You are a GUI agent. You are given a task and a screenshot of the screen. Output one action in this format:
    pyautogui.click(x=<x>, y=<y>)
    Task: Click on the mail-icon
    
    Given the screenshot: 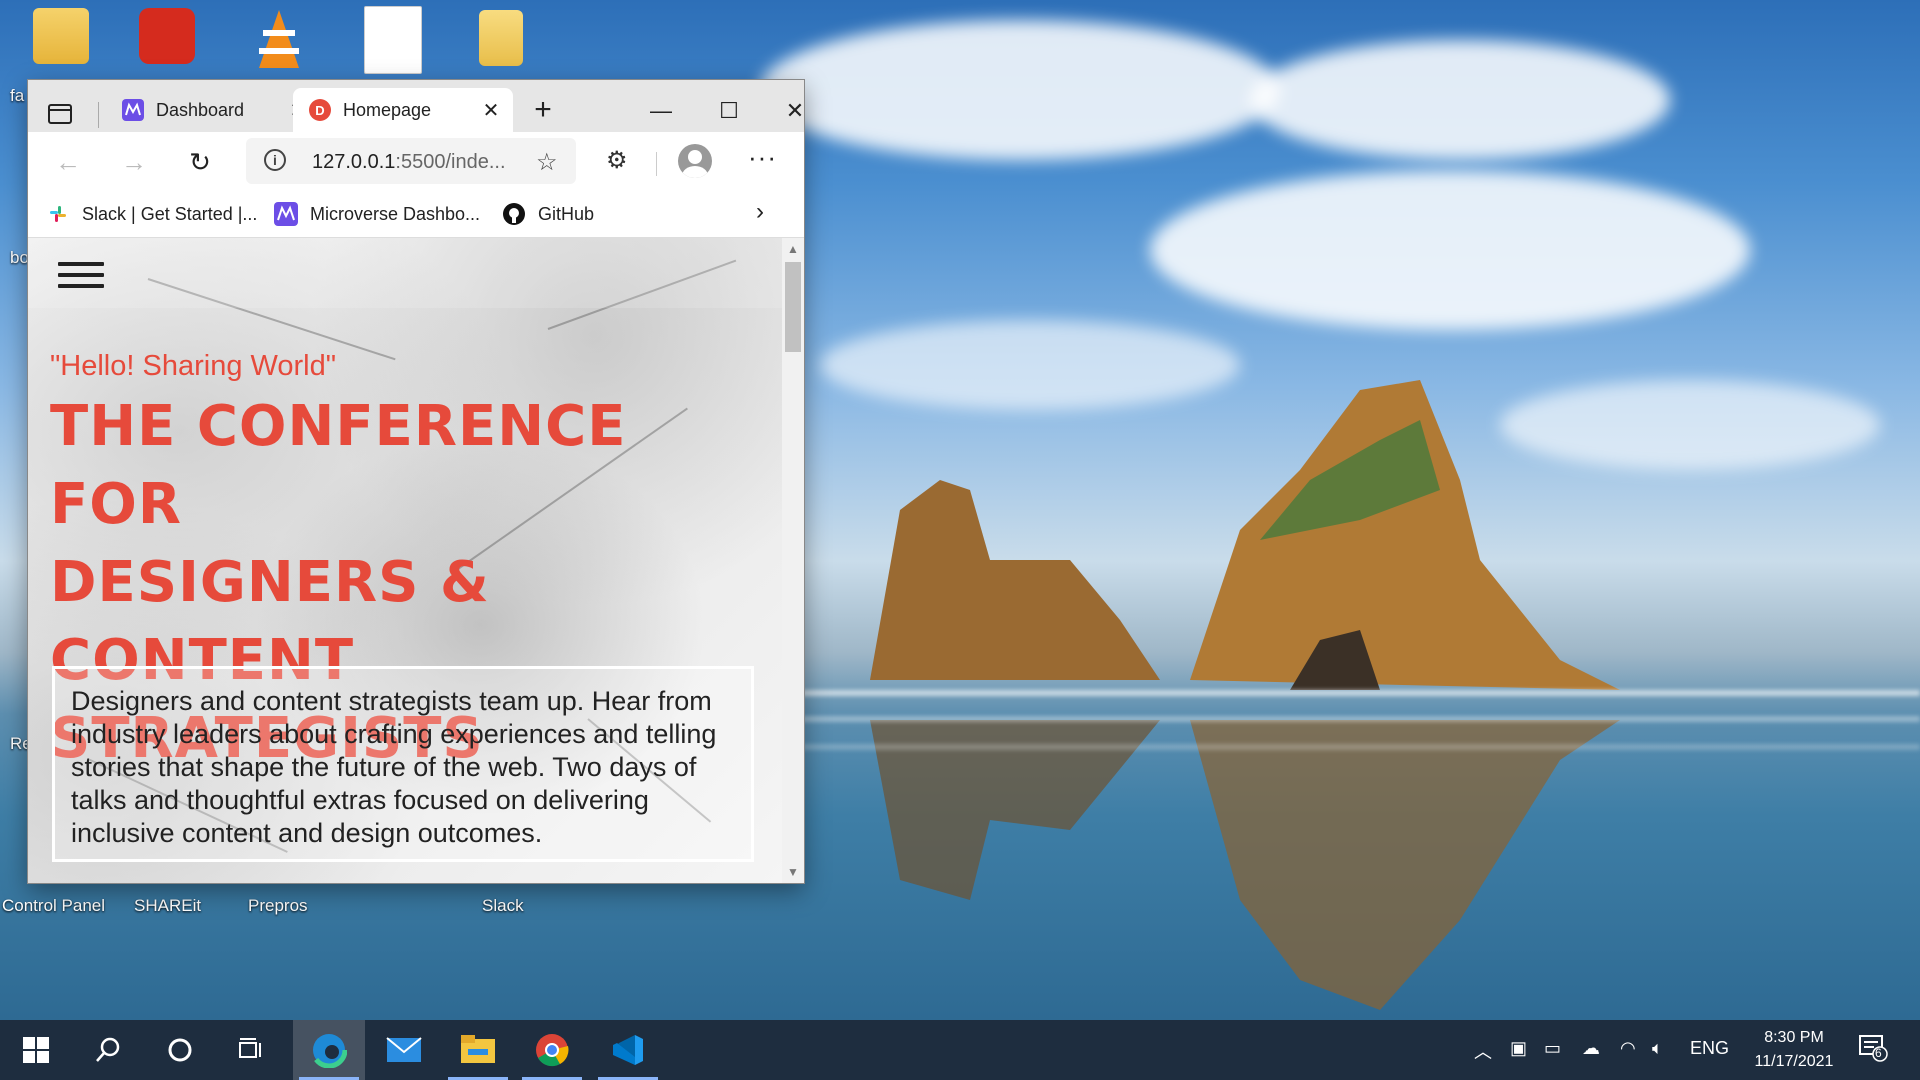 What is the action you would take?
    pyautogui.click(x=404, y=1049)
    